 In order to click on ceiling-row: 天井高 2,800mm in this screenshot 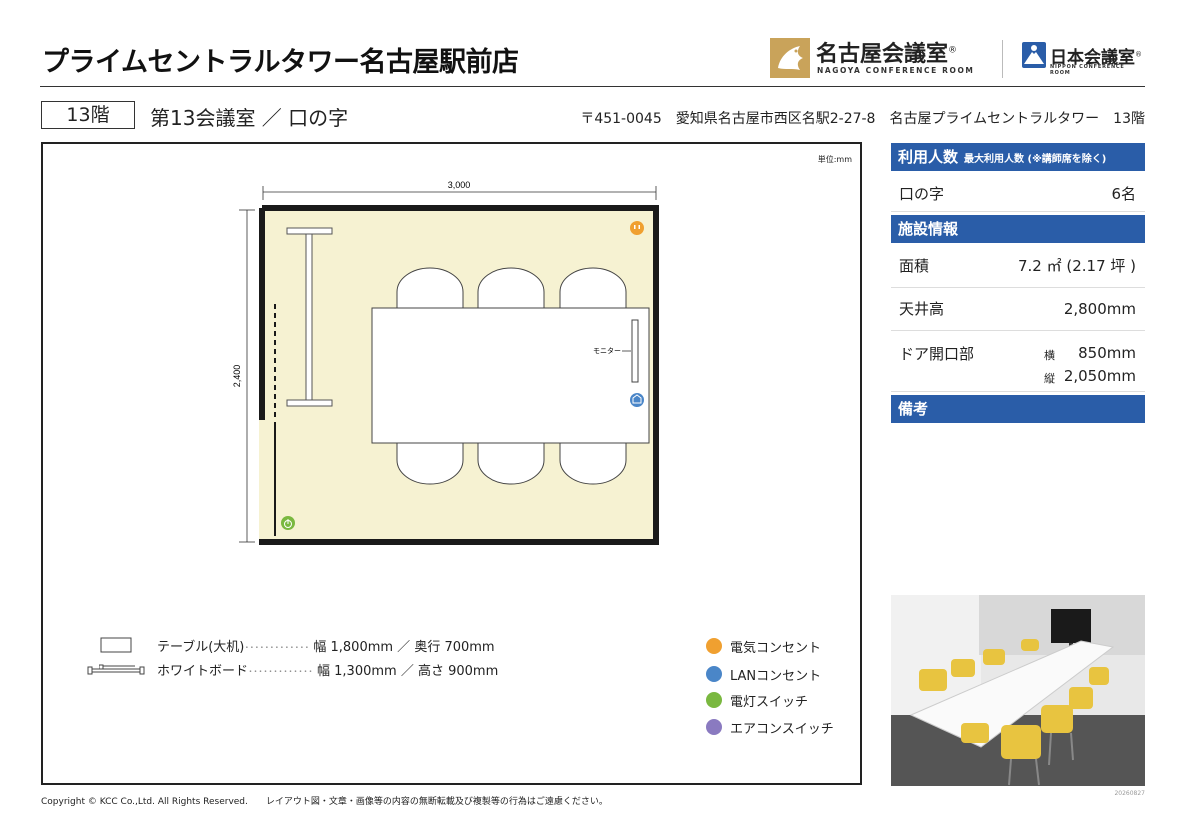, I will do `click(1018, 309)`.